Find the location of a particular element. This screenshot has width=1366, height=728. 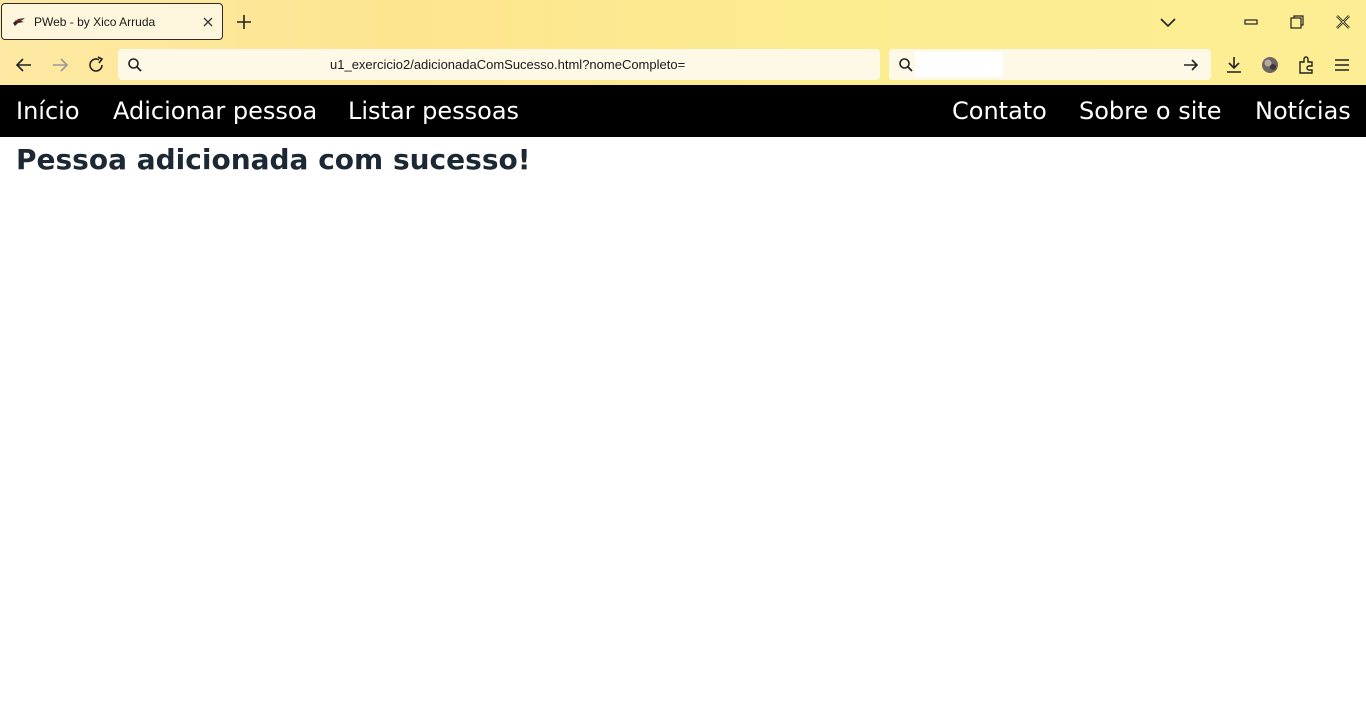

dark-bird-icon is located at coordinates (19, 22).